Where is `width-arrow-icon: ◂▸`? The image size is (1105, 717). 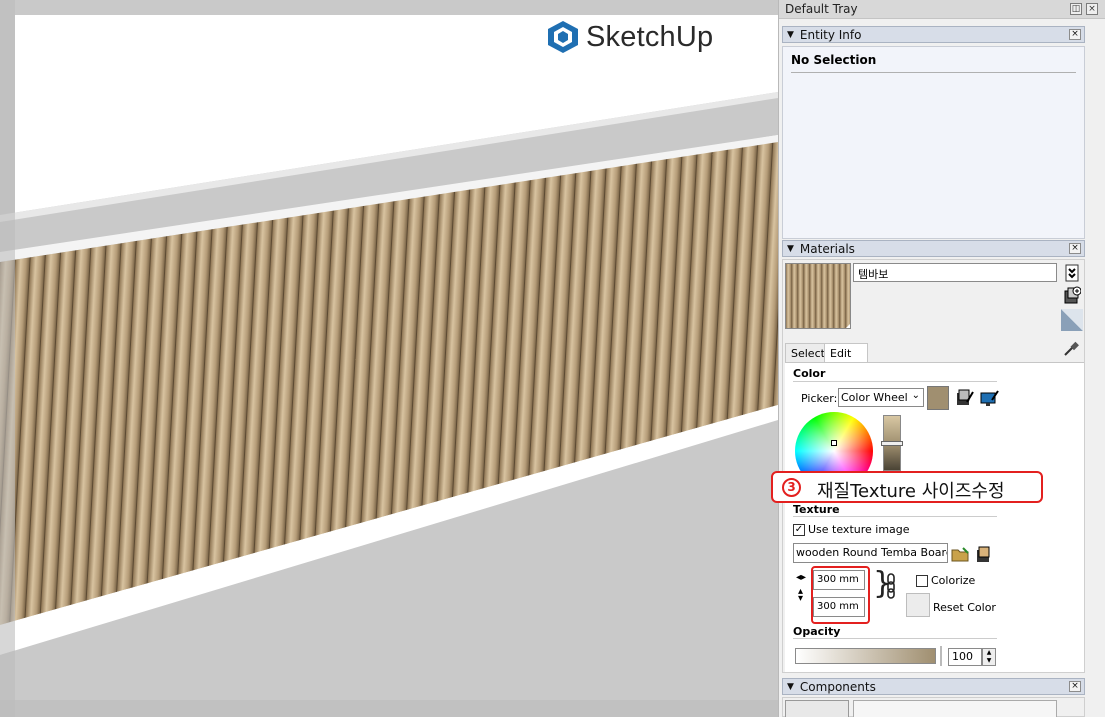
width-arrow-icon: ◂▸ is located at coordinates (801, 577).